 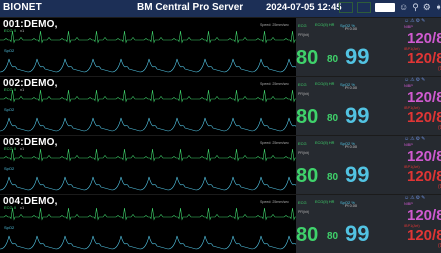 I want to click on date-time: 2024-07-05 12:45, so click(x=304, y=7).